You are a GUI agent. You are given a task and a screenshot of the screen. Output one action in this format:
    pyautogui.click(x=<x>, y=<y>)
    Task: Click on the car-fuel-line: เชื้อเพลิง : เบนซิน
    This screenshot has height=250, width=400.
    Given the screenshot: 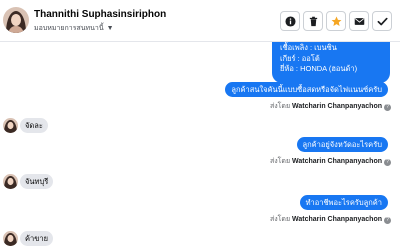 What is the action you would take?
    pyautogui.click(x=308, y=47)
    